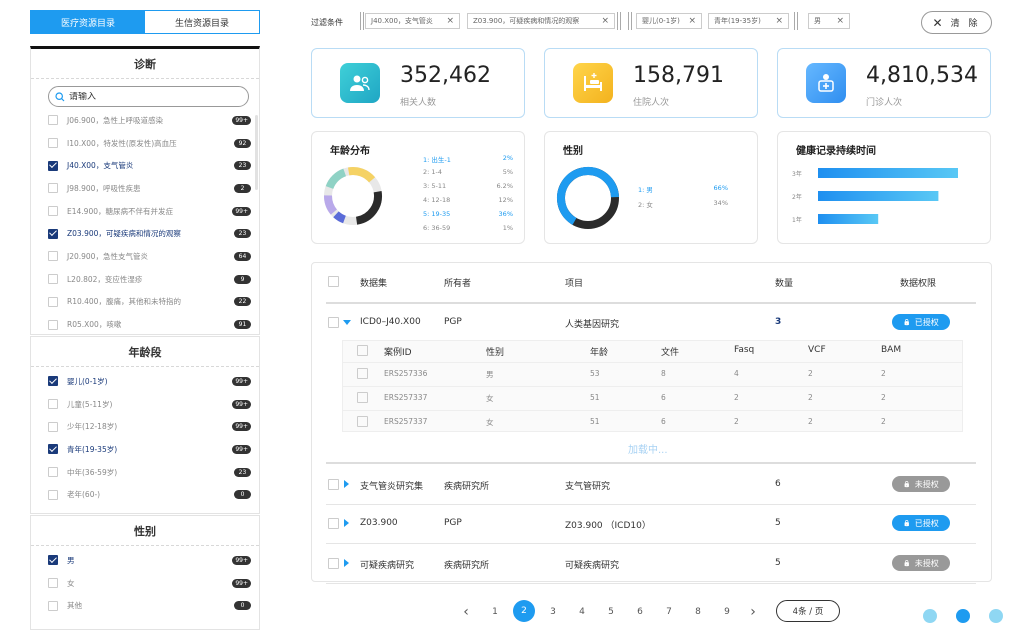  I want to click on list-item: J98.900，呼吸性疾患 2, so click(145, 188).